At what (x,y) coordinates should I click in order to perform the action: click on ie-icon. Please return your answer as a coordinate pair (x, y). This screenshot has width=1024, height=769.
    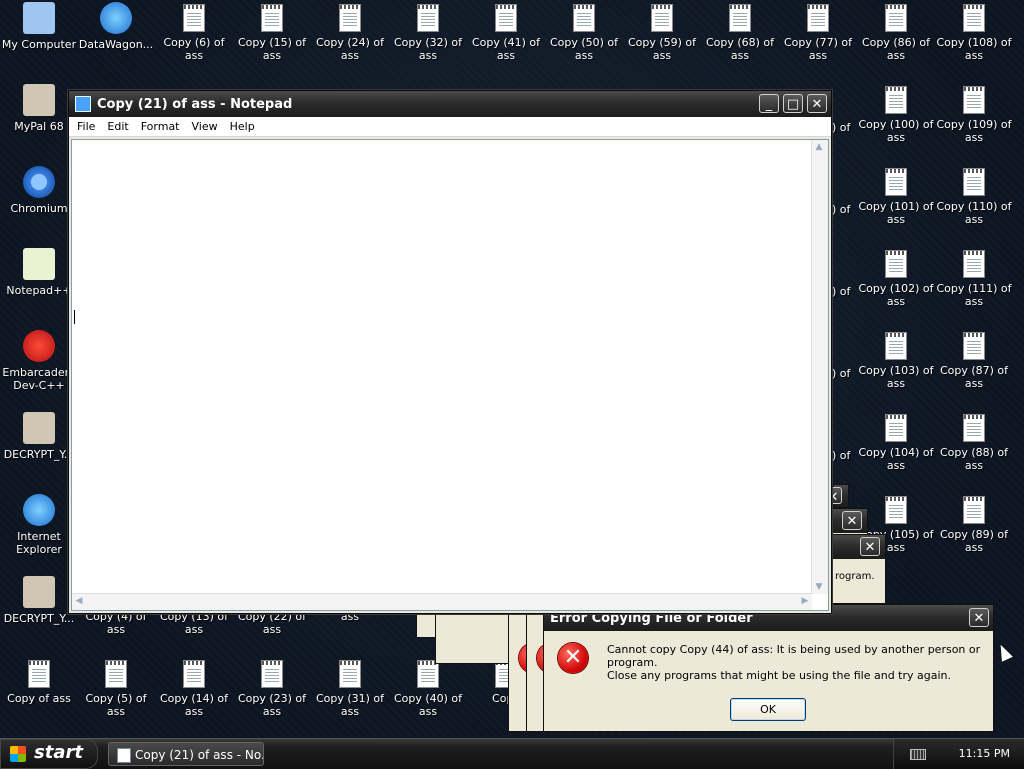
    Looking at the image, I should click on (116, 18).